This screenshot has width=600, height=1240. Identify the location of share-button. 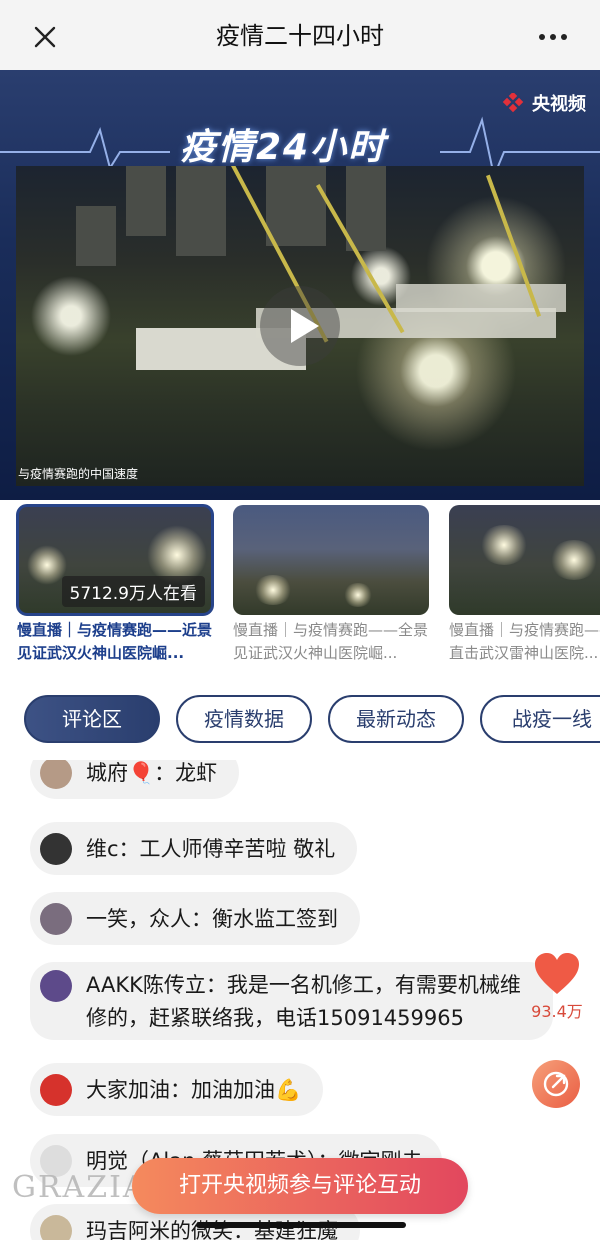
(556, 1084).